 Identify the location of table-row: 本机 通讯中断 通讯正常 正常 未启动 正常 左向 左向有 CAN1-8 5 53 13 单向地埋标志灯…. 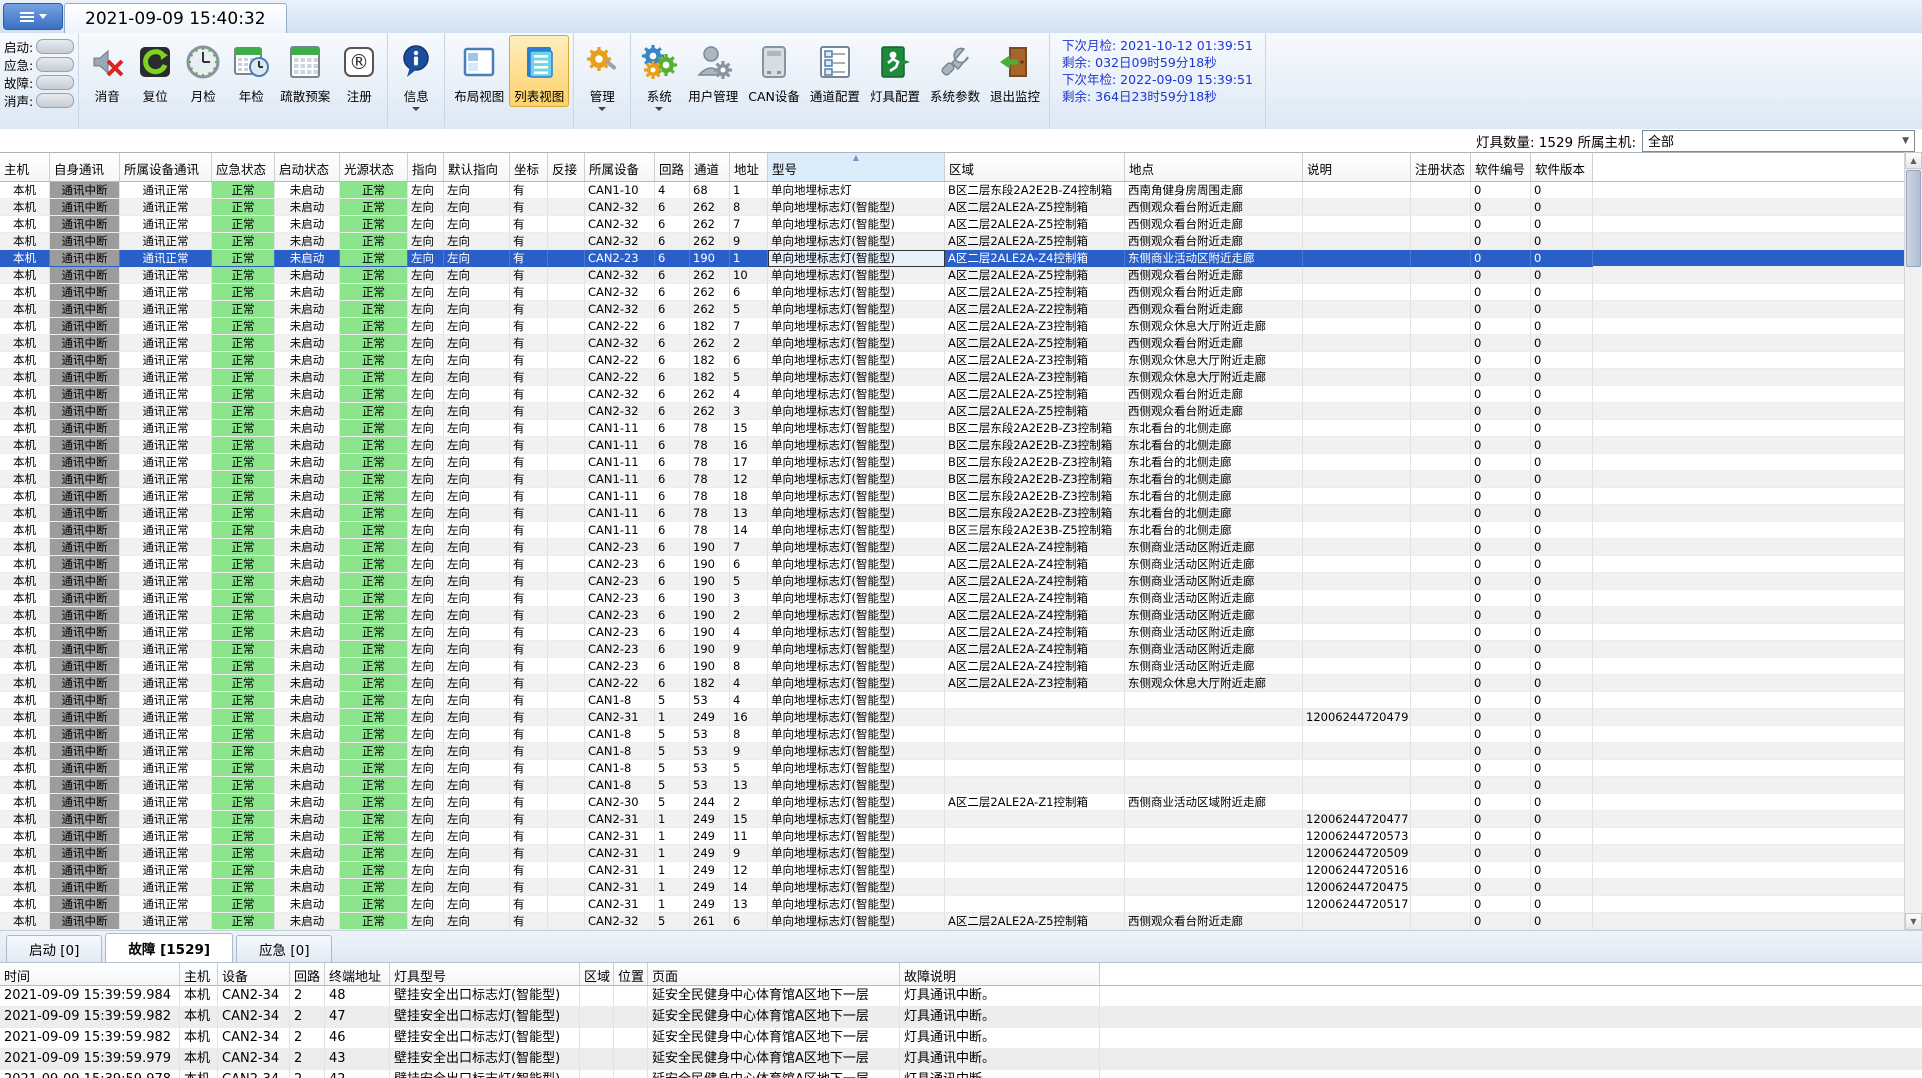
(952, 785).